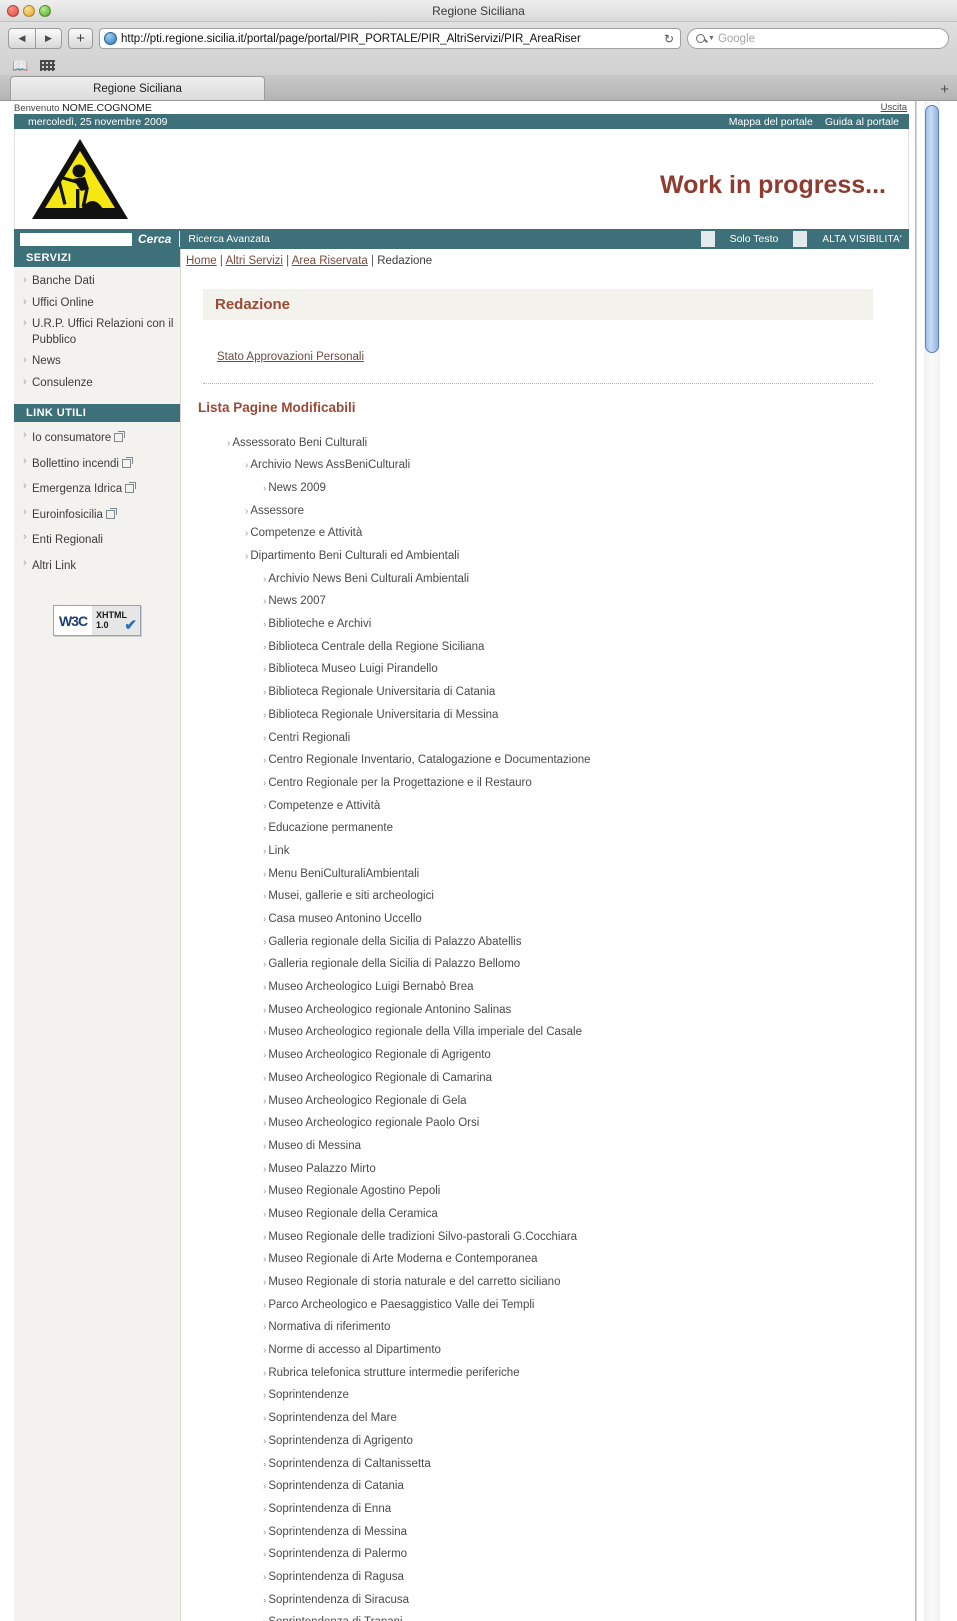 The height and width of the screenshot is (1621, 957). I want to click on tree-item-label: Link, so click(279, 850).